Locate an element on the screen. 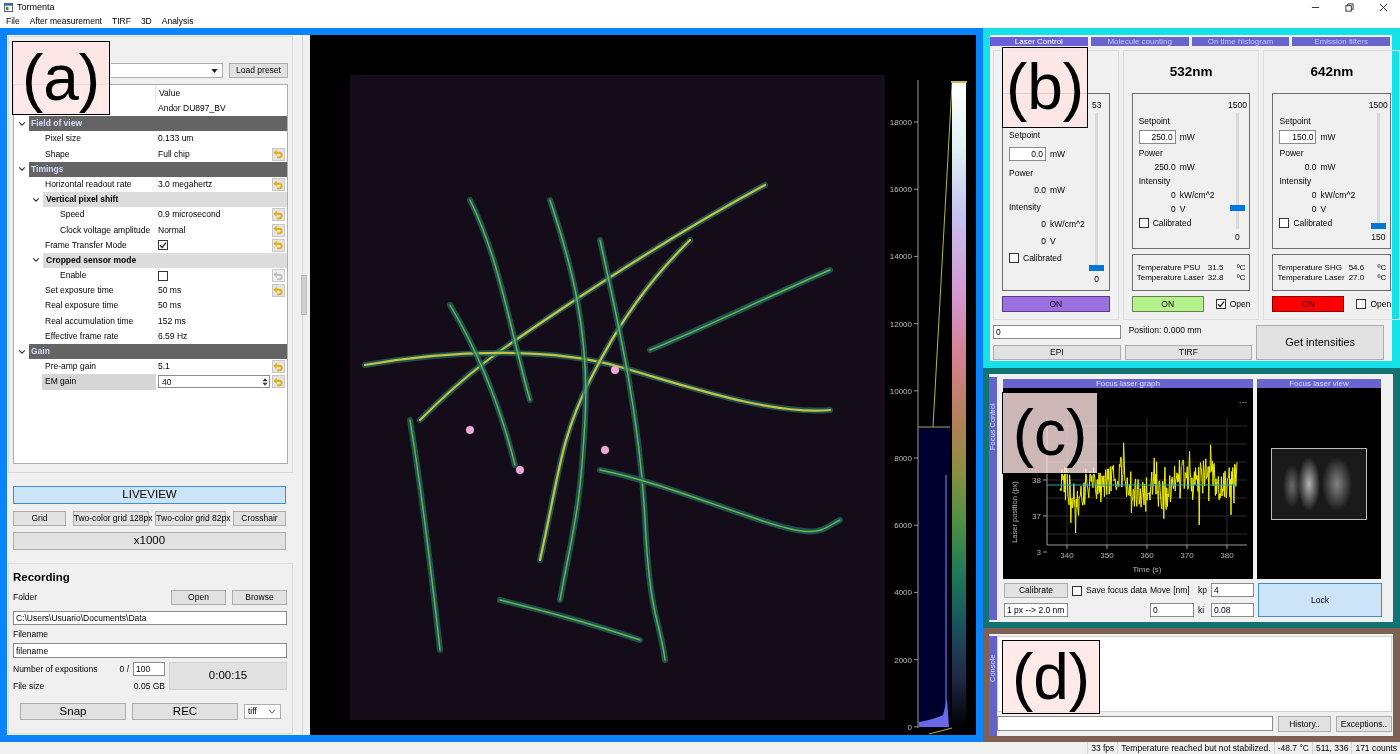  overlay-button: Crosshair is located at coordinates (259, 518).